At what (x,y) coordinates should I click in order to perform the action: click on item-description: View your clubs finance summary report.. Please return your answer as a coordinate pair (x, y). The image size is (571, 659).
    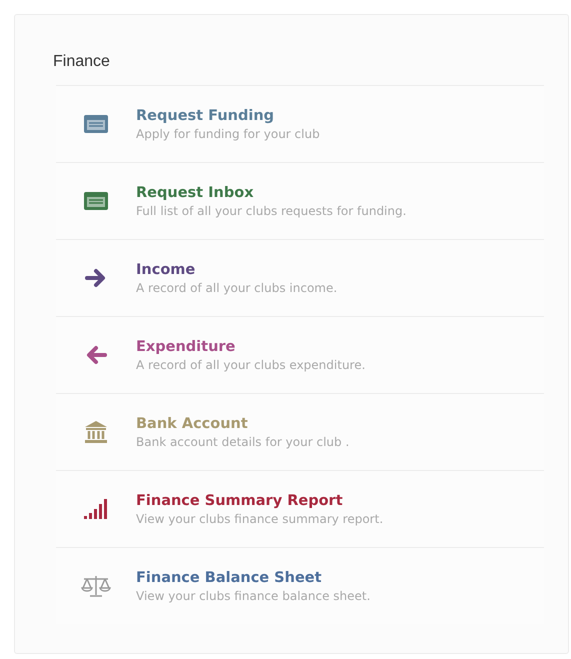
    Looking at the image, I should click on (260, 519).